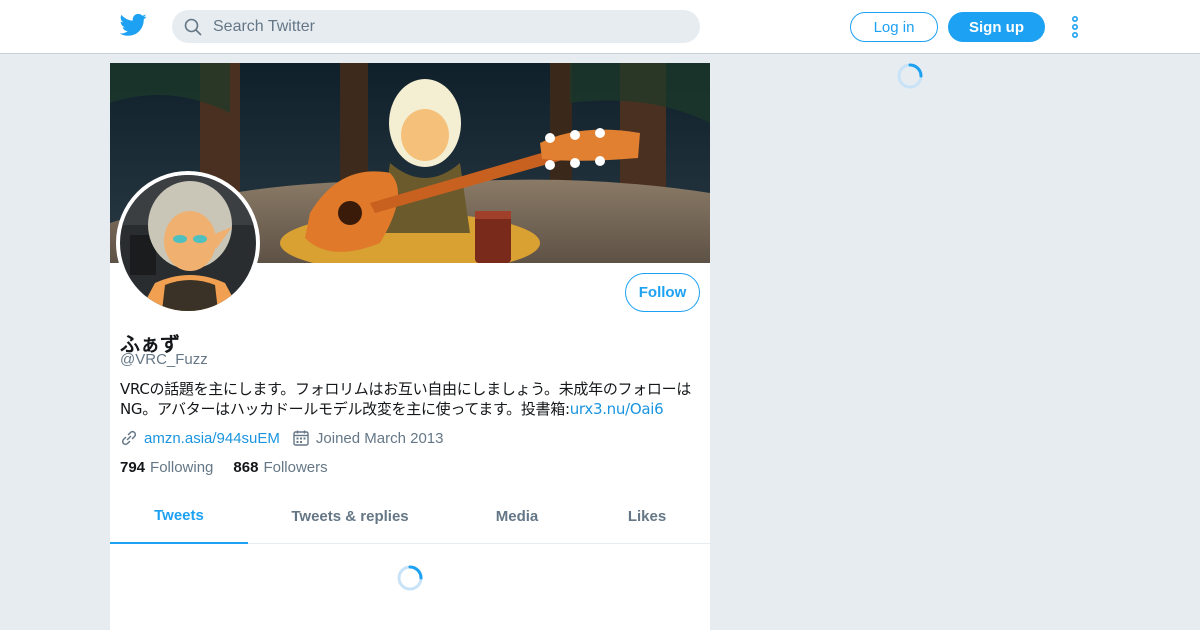 This screenshot has width=1200, height=630. Describe the element at coordinates (996, 27) in the screenshot. I see `signup-button: Sign up` at that location.